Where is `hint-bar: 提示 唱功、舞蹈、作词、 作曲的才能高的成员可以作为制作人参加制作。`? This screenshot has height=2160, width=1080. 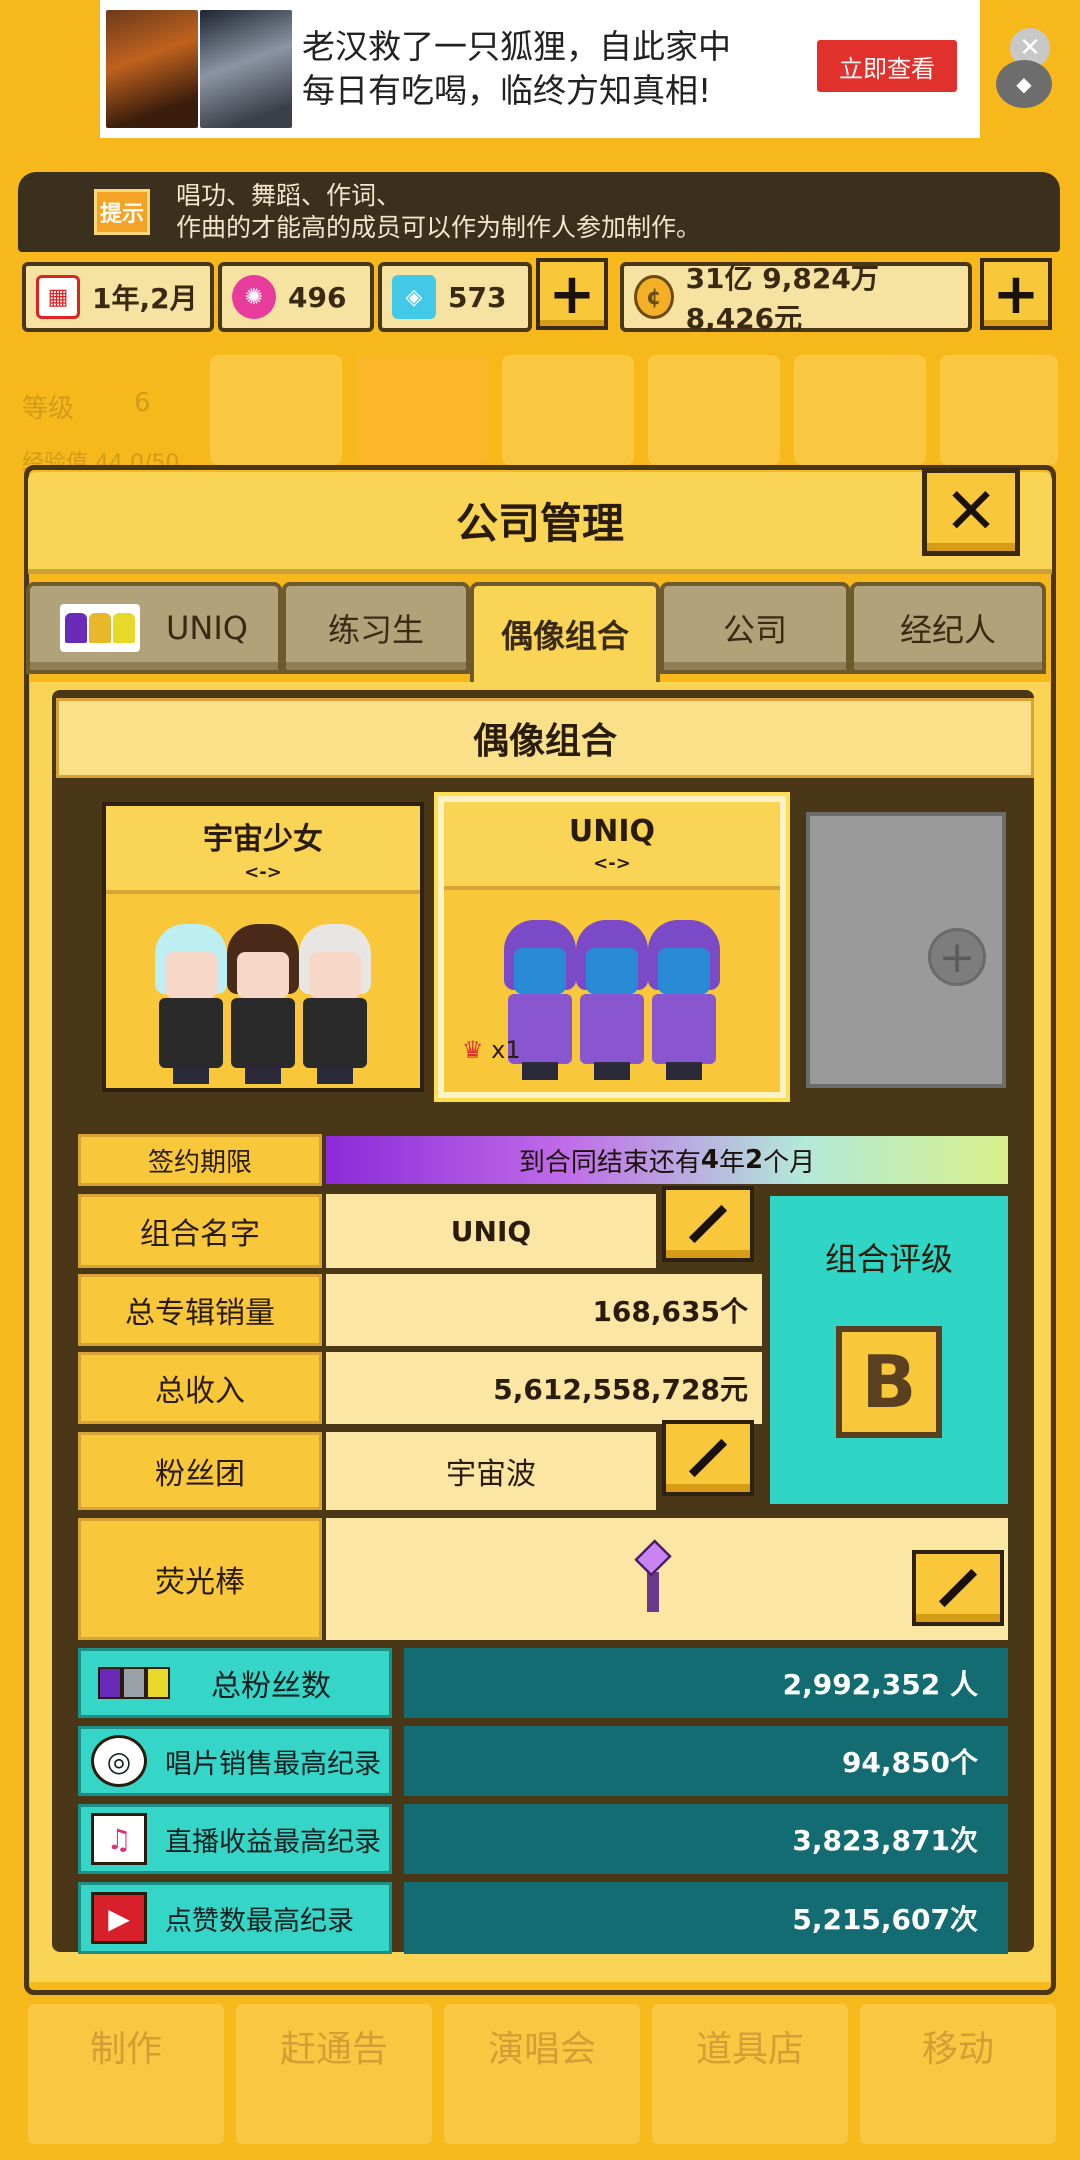
hint-bar: 提示 唱功、舞蹈、作词、 作曲的才能高的成员可以作为制作人参加制作。 is located at coordinates (539, 212).